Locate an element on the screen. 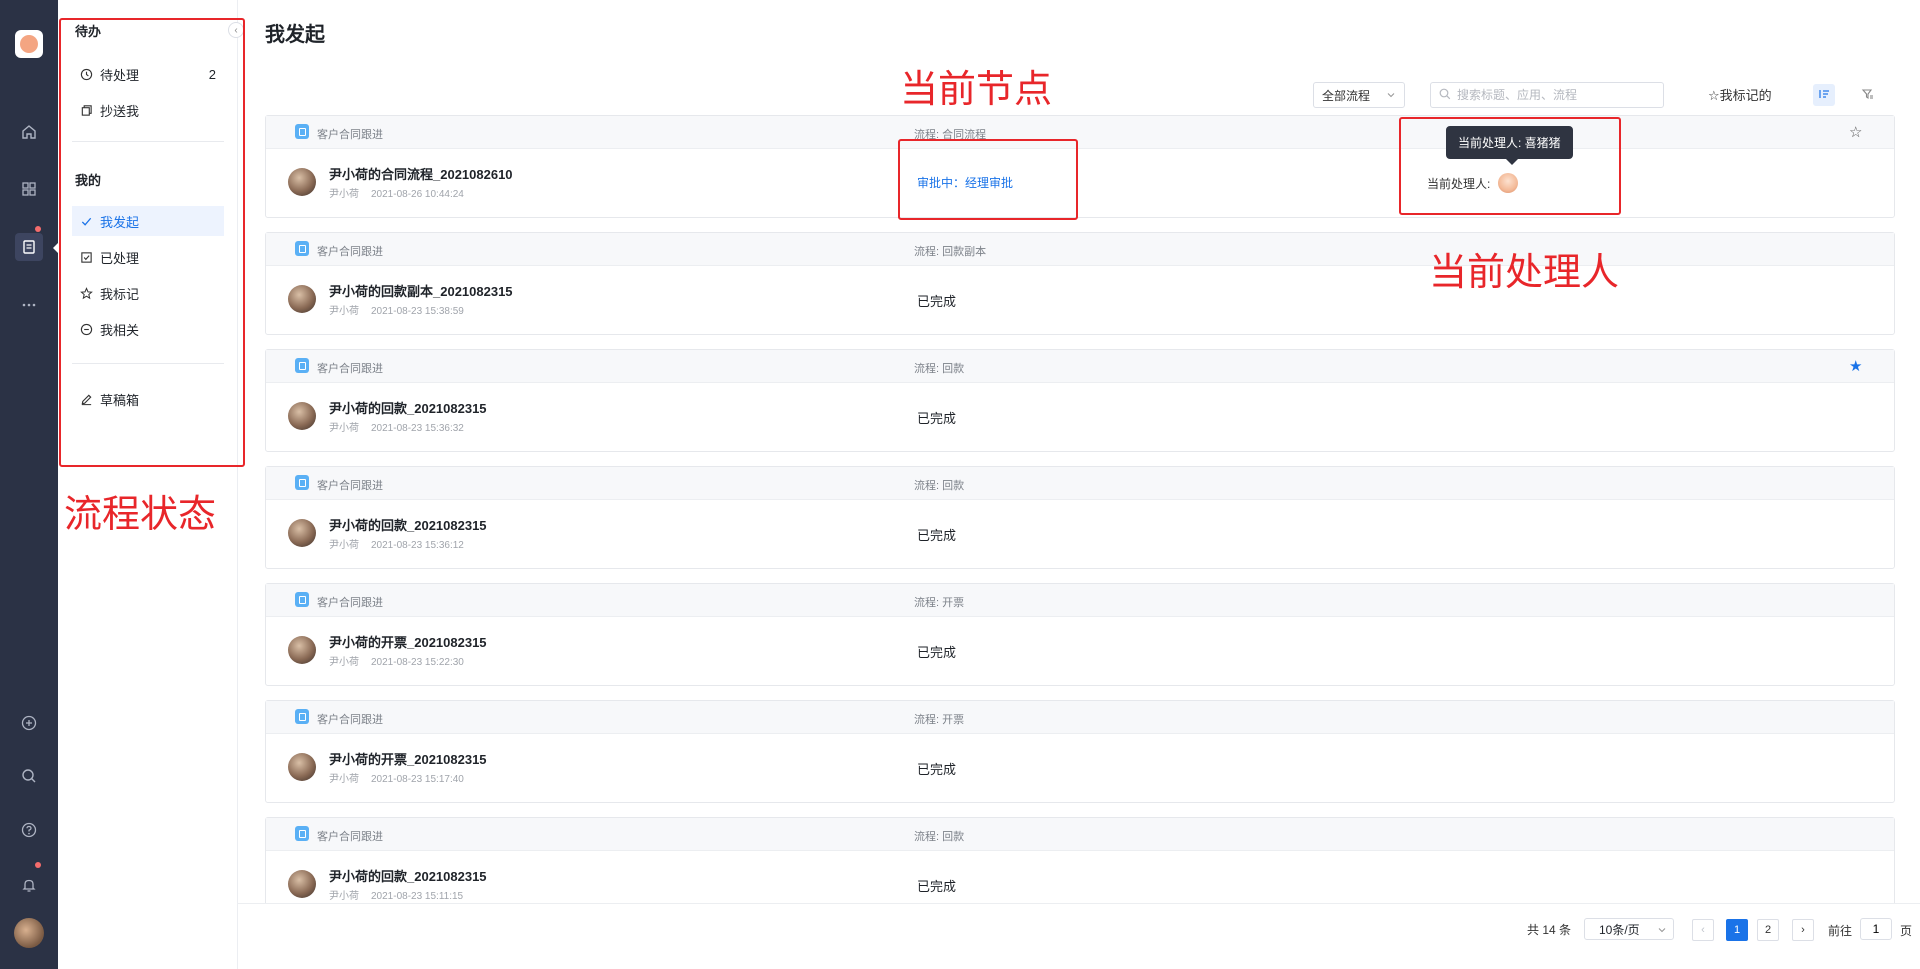 This screenshot has width=1920, height=969. sort-list-icon is located at coordinates (1824, 95).